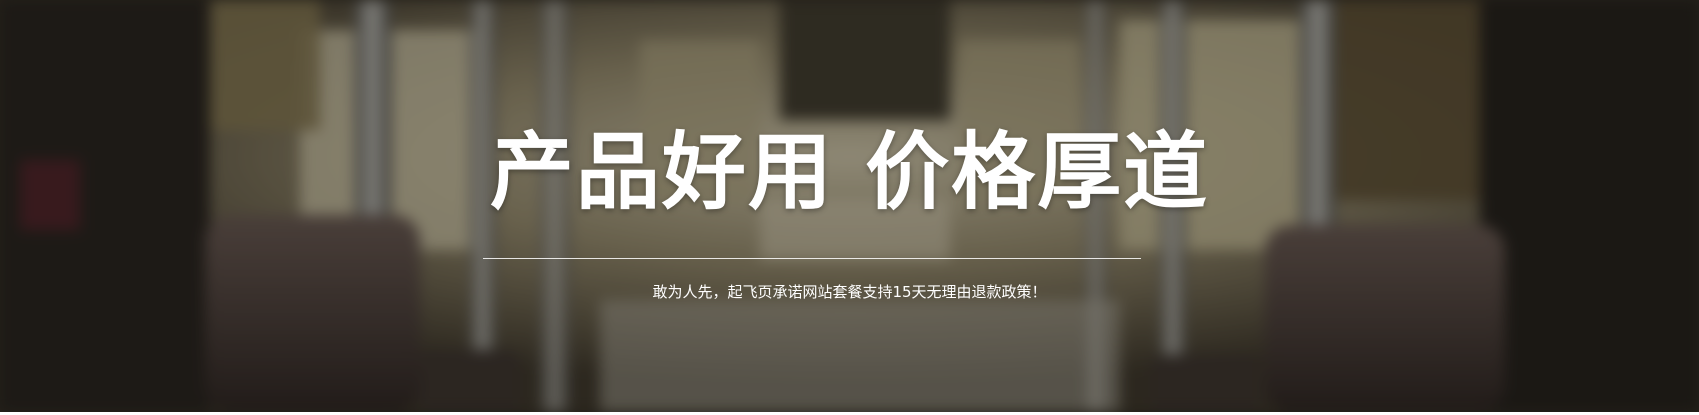 Image resolution: width=1699 pixels, height=415 pixels. Describe the element at coordinates (812, 258) in the screenshot. I see `headline-divider` at that location.